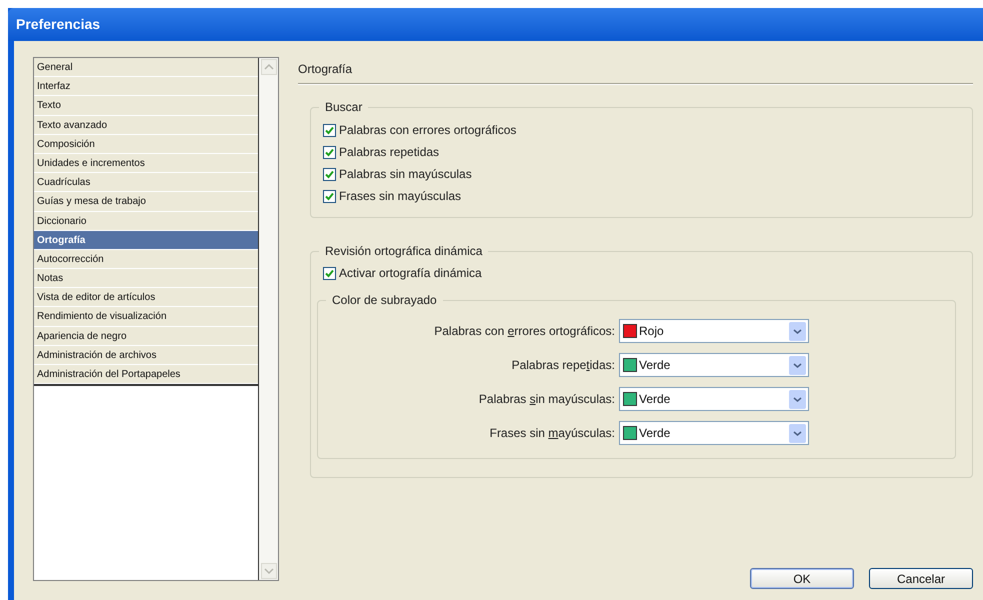  Describe the element at coordinates (384, 300) in the screenshot. I see `group-title: Color de subrayado` at that location.